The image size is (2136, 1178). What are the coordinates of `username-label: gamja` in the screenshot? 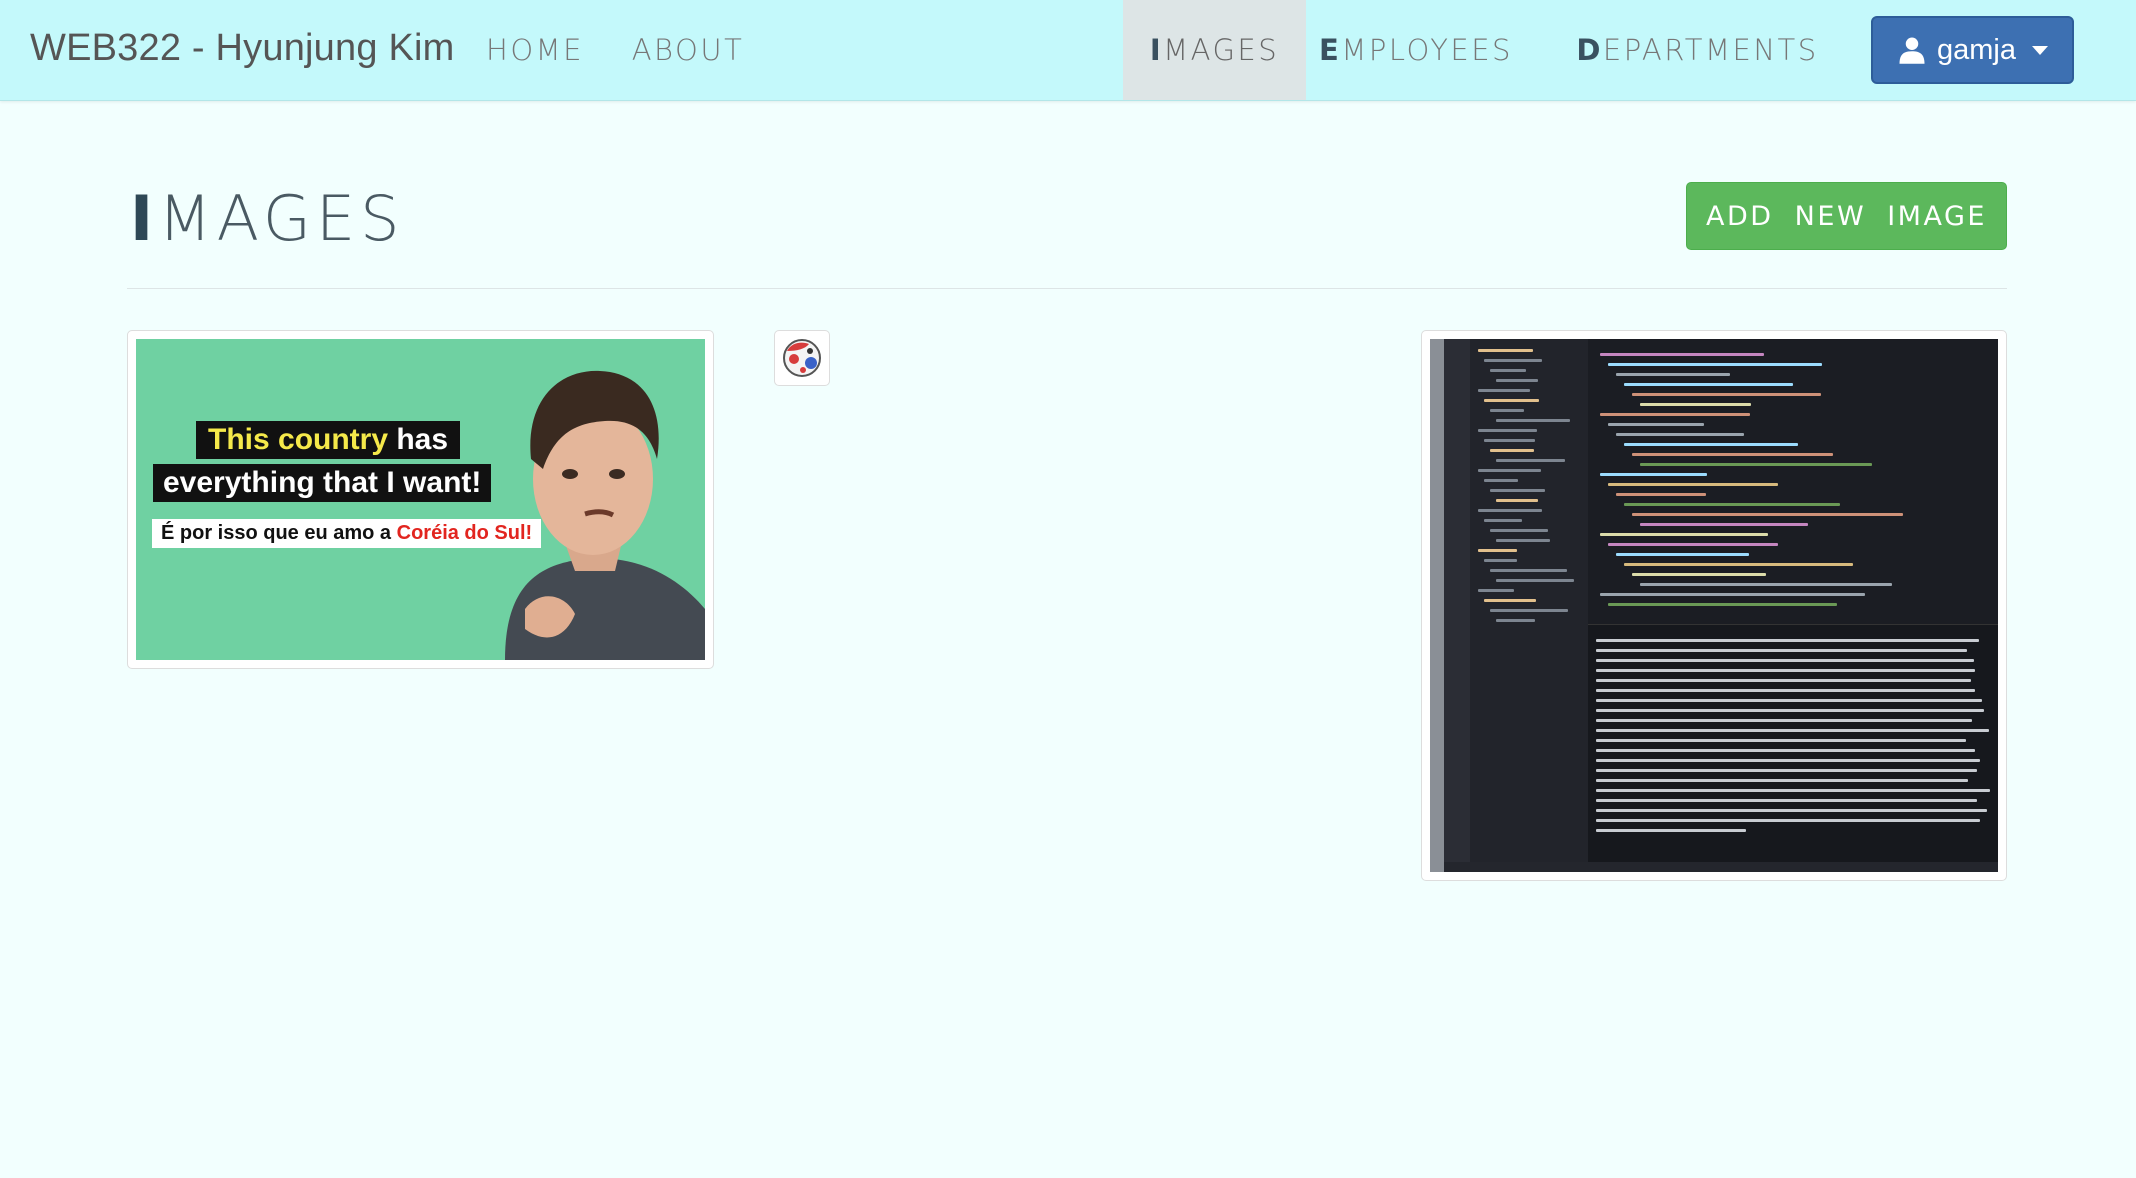 It's located at (1976, 49).